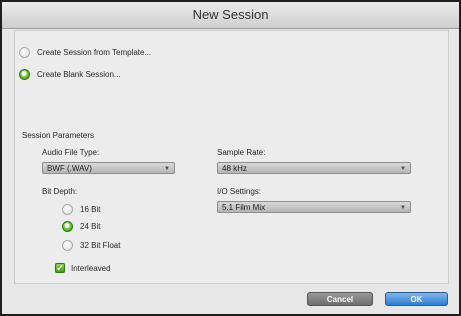 The image size is (461, 316). What do you see at coordinates (314, 207) in the screenshot?
I see `io-settings-select: 5.1 Film Mix ▼` at bounding box center [314, 207].